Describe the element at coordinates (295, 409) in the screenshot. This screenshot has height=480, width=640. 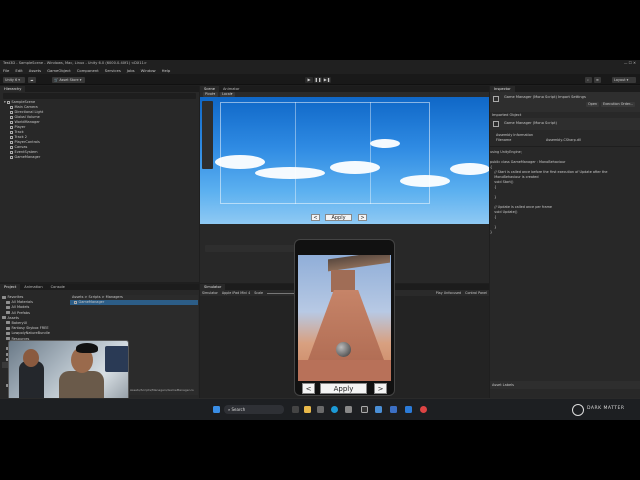
I see `task-view-icon` at that location.